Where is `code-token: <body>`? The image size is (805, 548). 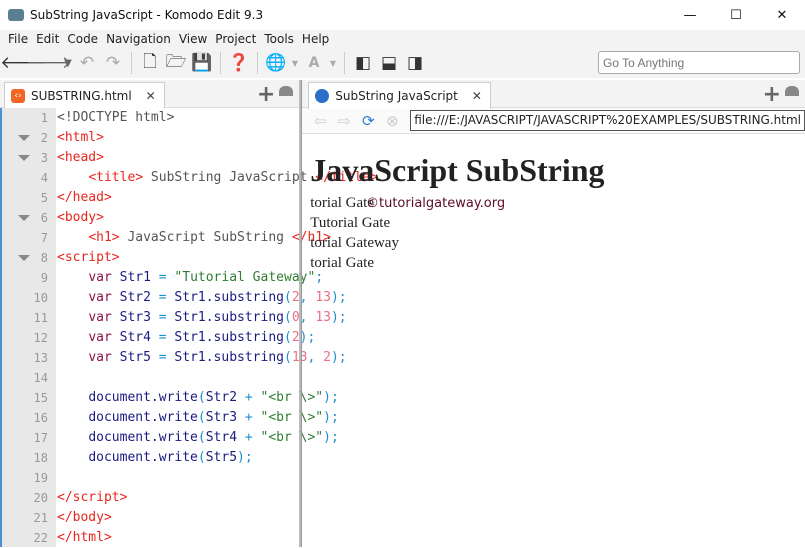 code-token: <body> is located at coordinates (80, 217).